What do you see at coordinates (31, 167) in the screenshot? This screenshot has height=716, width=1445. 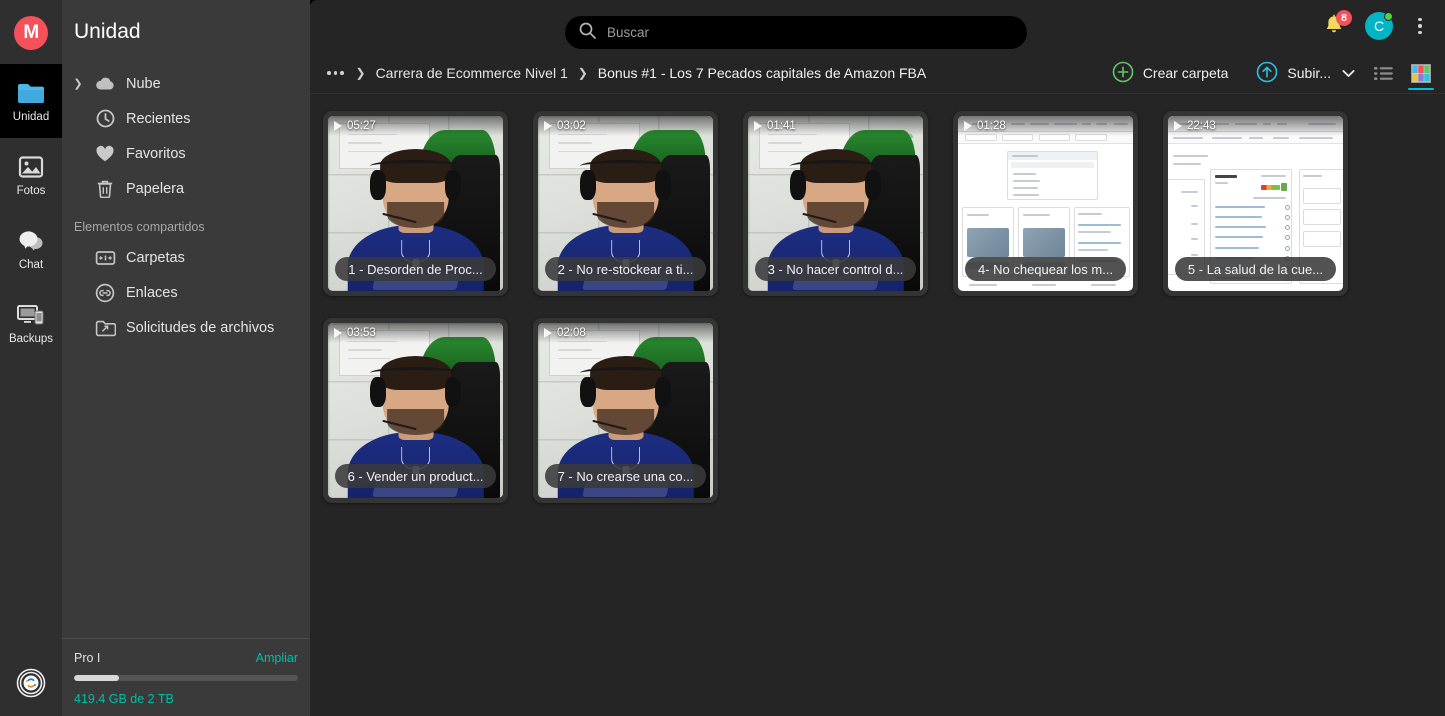 I see `photo-icon` at bounding box center [31, 167].